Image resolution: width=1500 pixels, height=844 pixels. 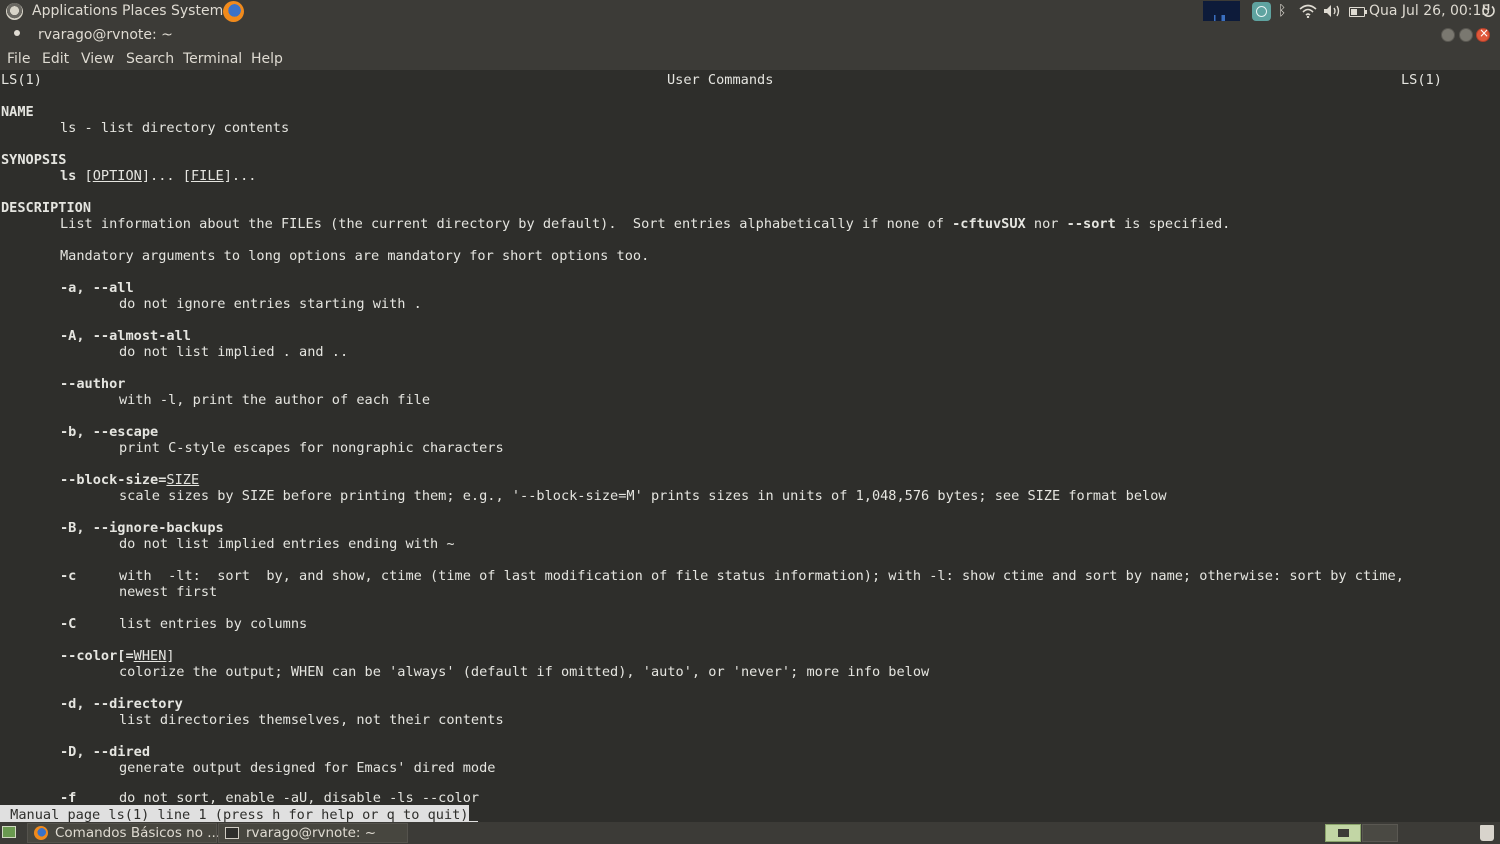 I want to click on clock: Qua Jul 26, 00:15, so click(x=1429, y=11).